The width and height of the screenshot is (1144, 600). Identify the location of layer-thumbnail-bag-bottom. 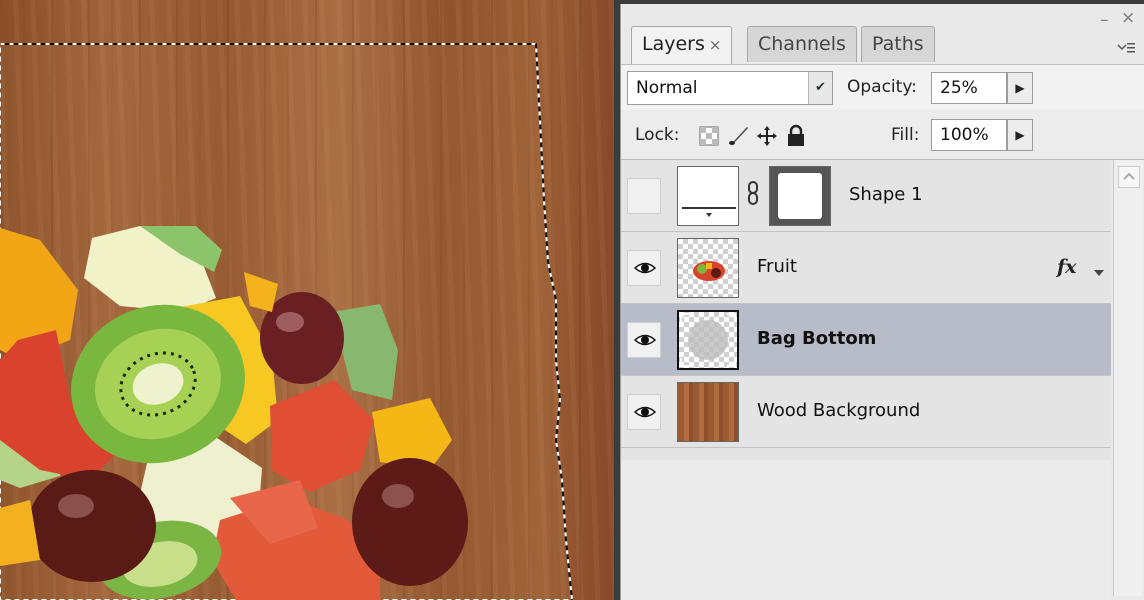
(708, 340).